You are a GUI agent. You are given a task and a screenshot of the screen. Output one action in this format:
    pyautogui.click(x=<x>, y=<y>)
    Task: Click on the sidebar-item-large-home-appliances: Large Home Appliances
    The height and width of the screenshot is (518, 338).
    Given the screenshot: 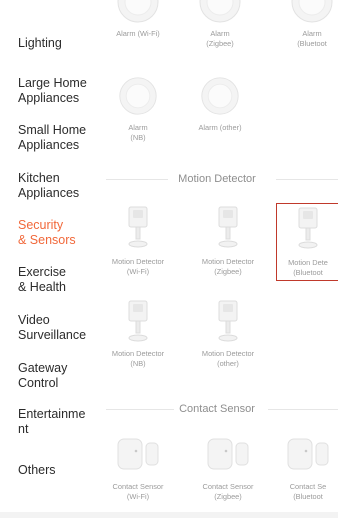 What is the action you would take?
    pyautogui.click(x=57, y=91)
    